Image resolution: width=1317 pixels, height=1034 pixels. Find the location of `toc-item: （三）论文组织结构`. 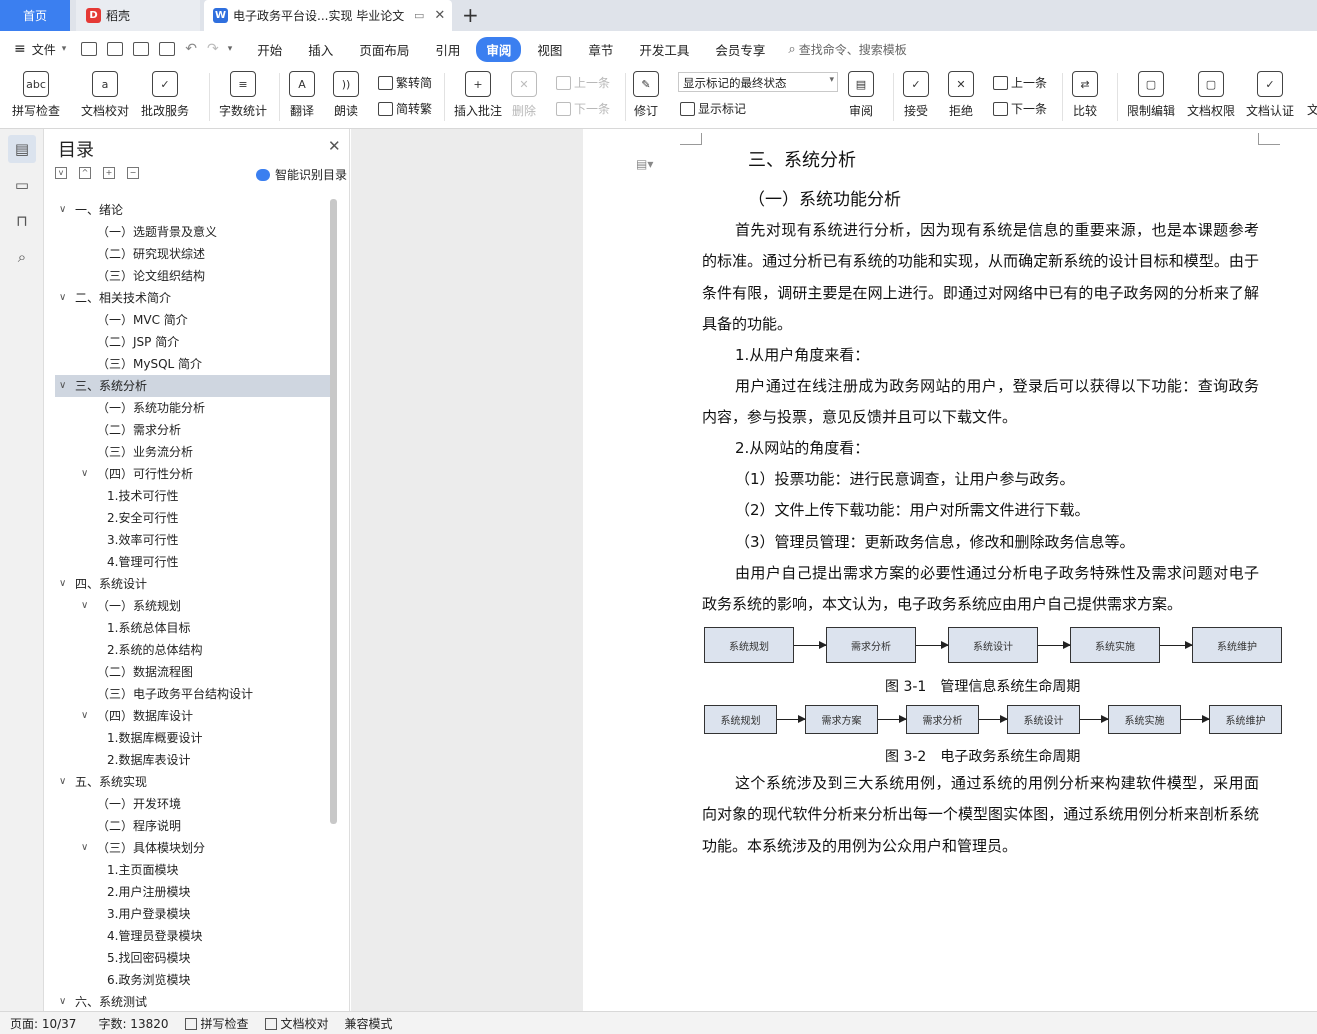

toc-item: （三）论文组织结构 is located at coordinates (192, 276).